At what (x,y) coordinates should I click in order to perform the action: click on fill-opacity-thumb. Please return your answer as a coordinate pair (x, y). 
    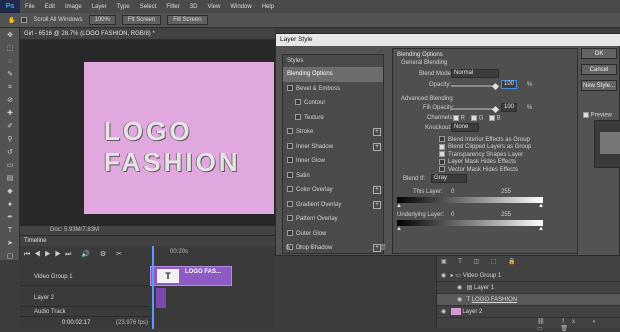
    Looking at the image, I should click on (495, 109).